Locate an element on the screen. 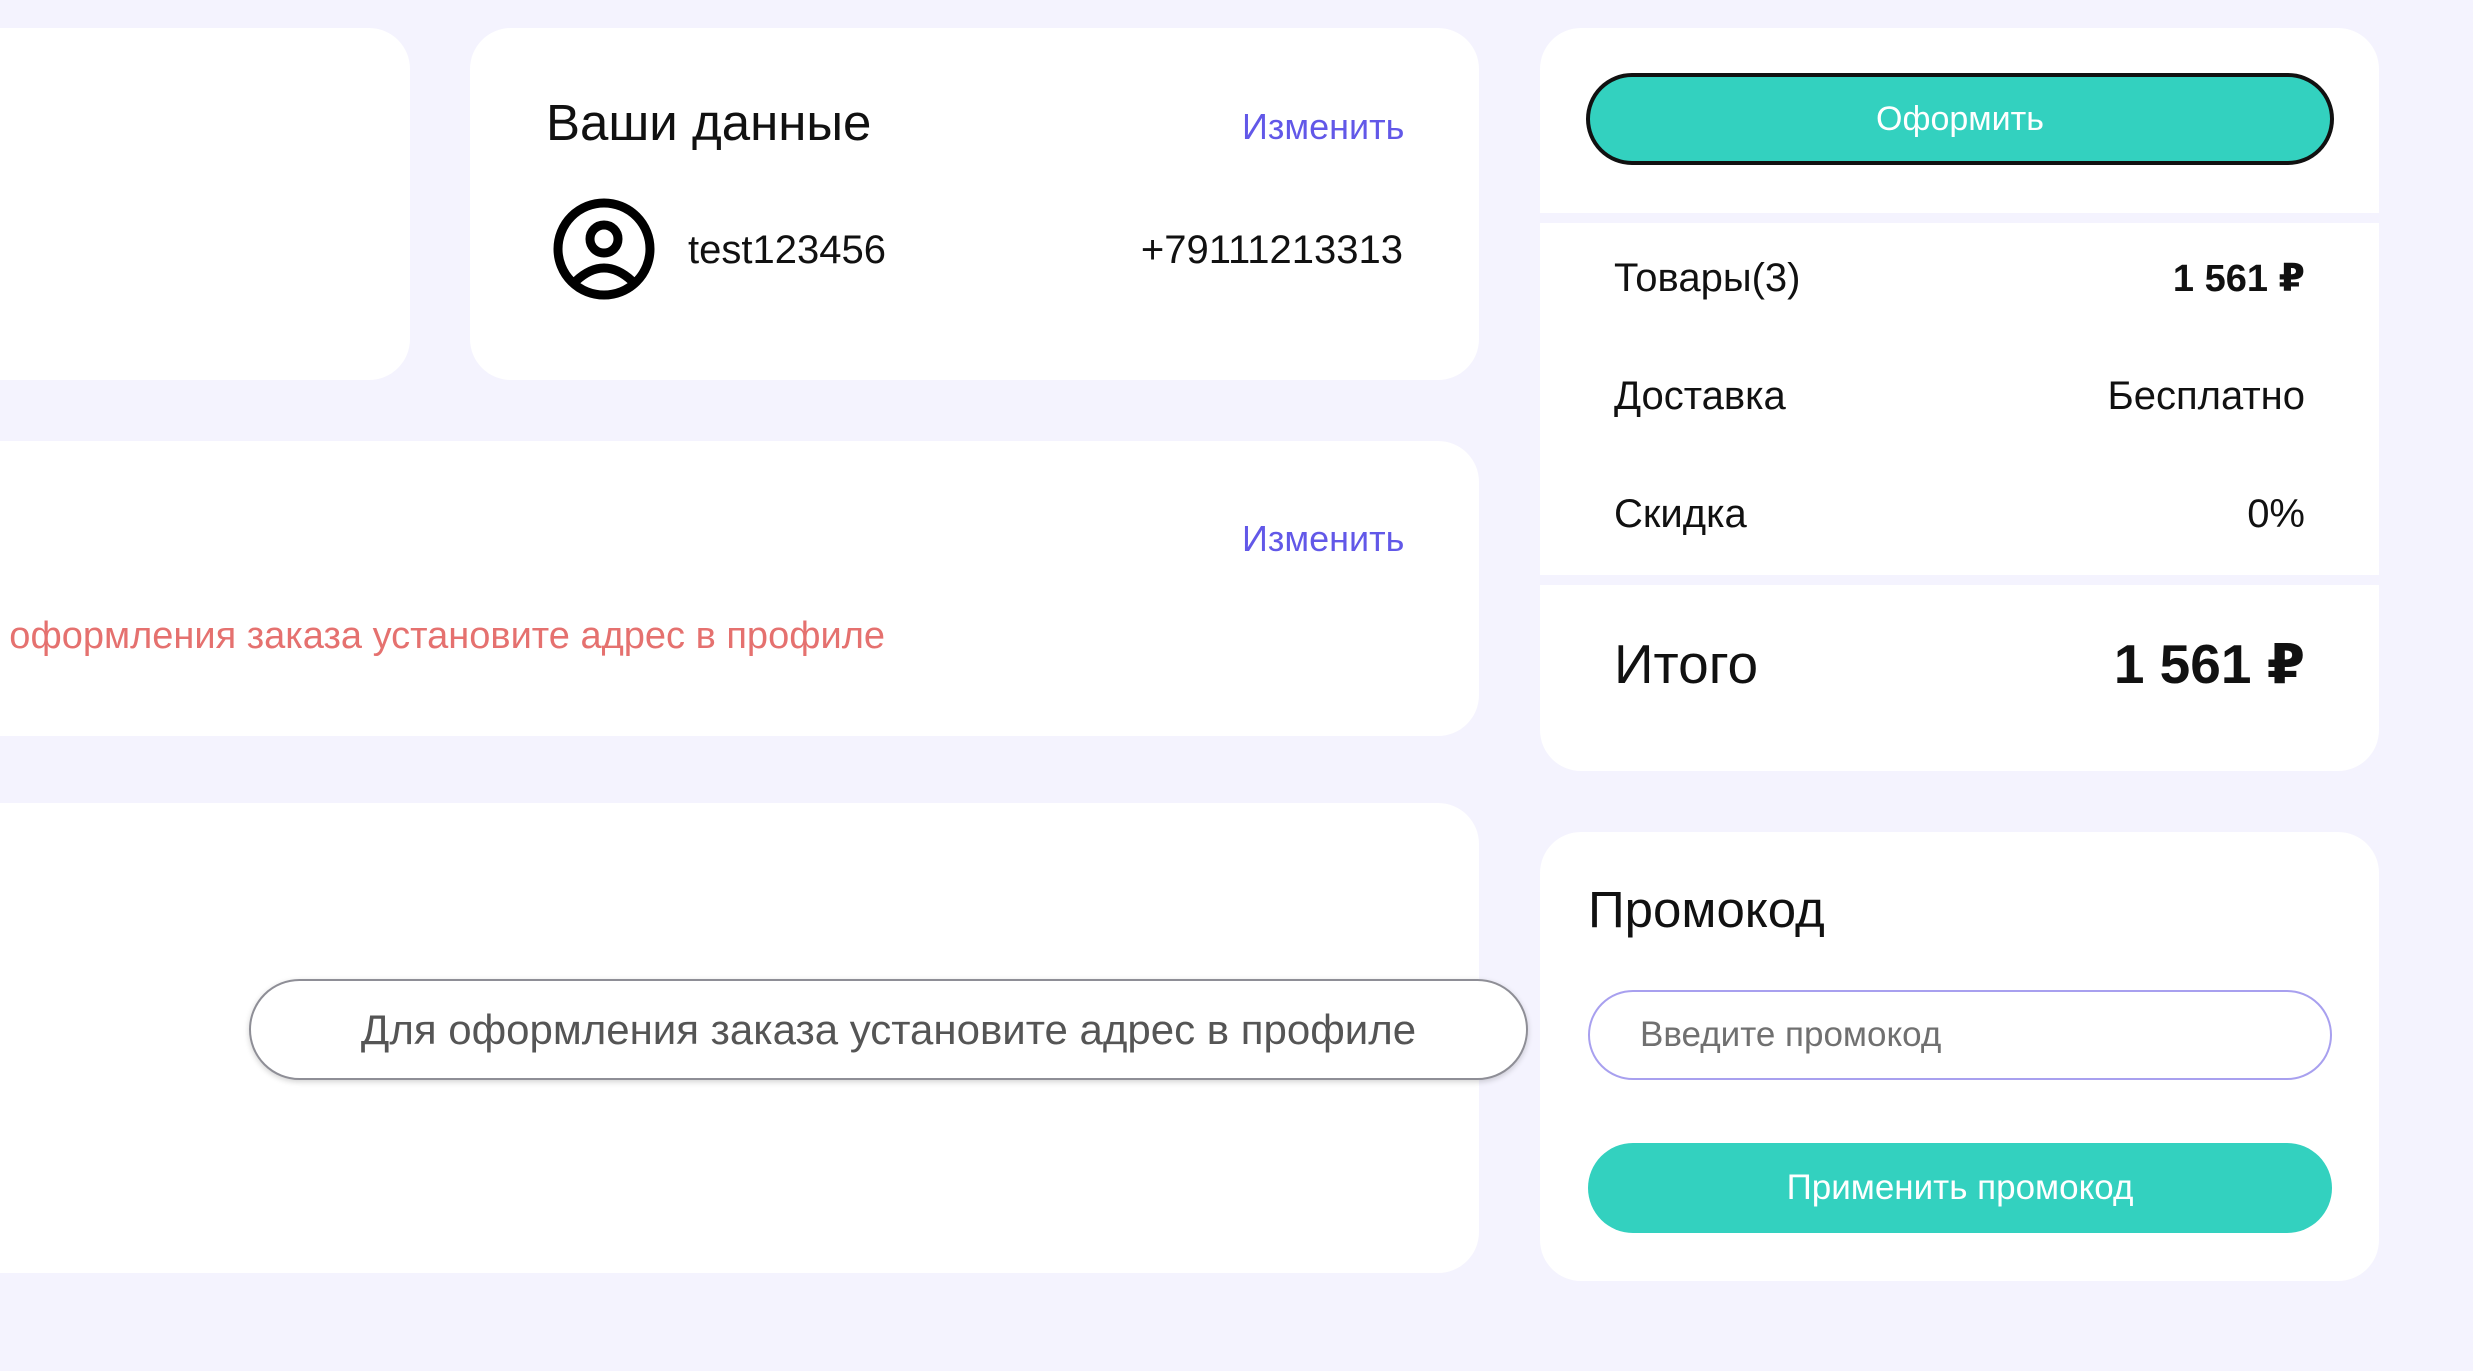 The width and height of the screenshot is (2473, 1371). summary-row-delivery: Доставка Бесплатно is located at coordinates (1959, 396).